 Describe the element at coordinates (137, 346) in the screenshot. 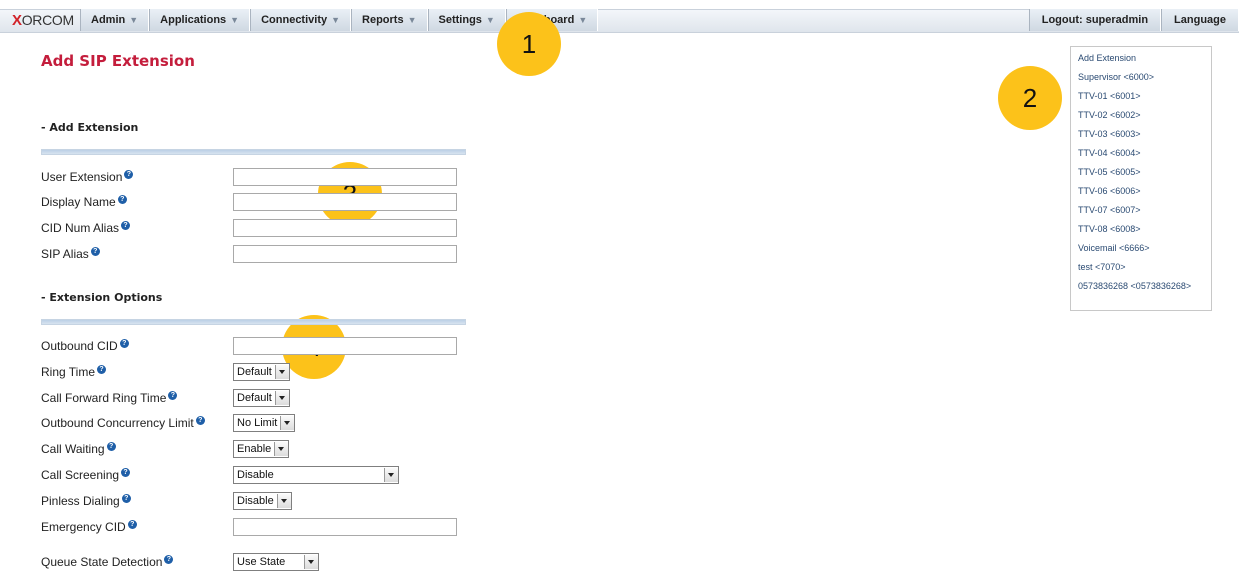

I see `label-outbound-cid: Outbound CID?` at that location.